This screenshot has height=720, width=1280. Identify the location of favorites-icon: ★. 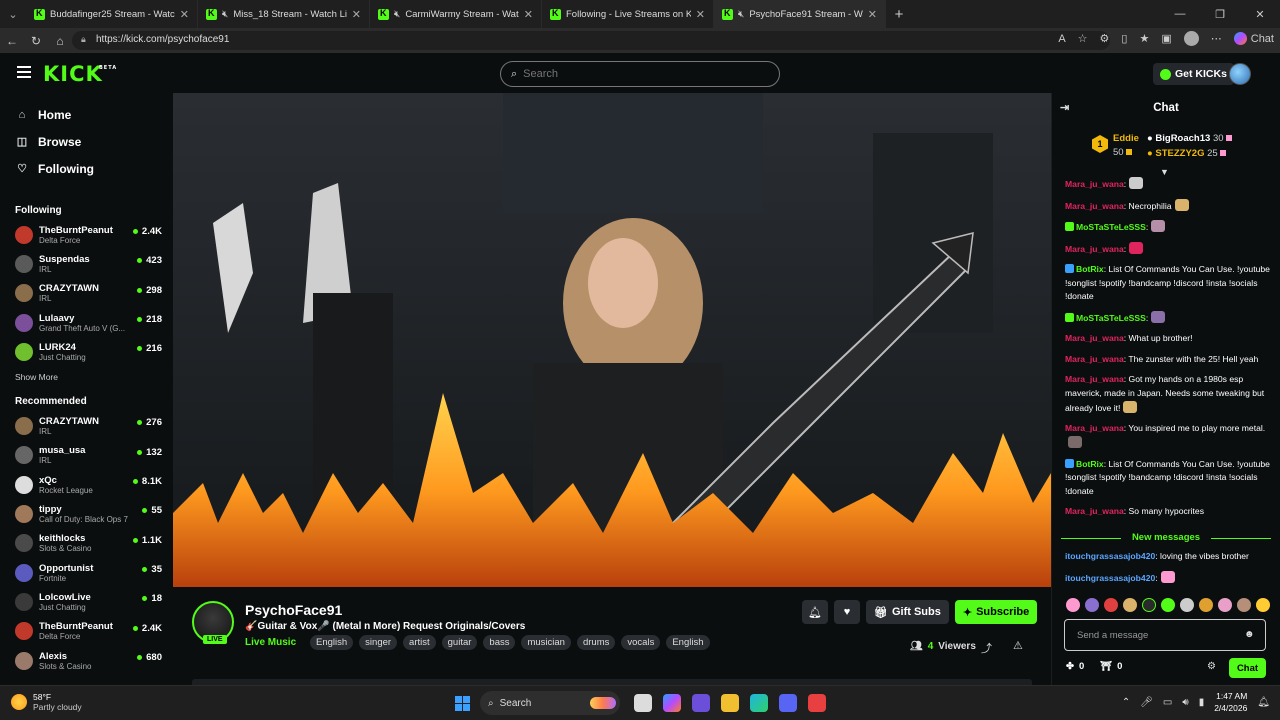
(1144, 38).